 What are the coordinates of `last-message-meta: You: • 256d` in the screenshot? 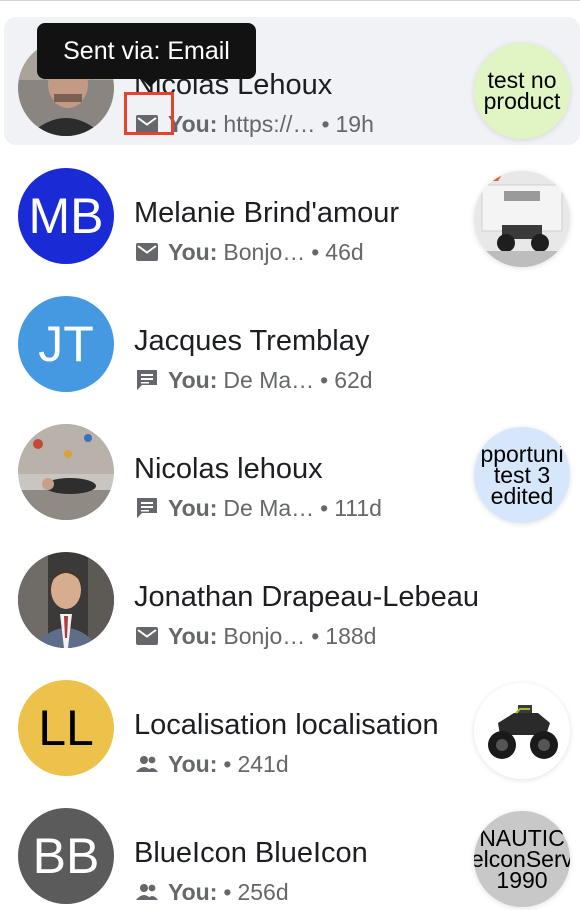 It's located at (211, 892).